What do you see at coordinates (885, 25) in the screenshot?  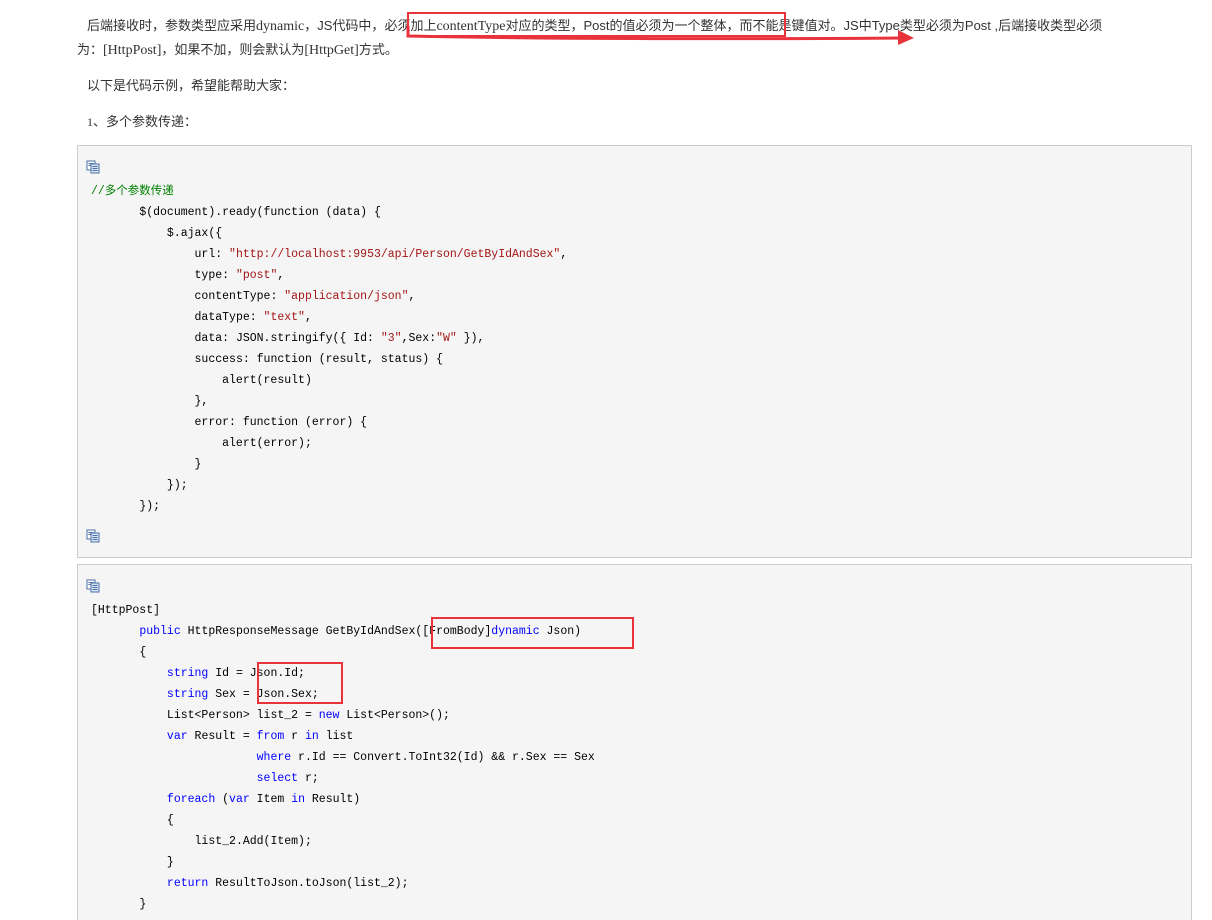 I see `intro-text: Type` at bounding box center [885, 25].